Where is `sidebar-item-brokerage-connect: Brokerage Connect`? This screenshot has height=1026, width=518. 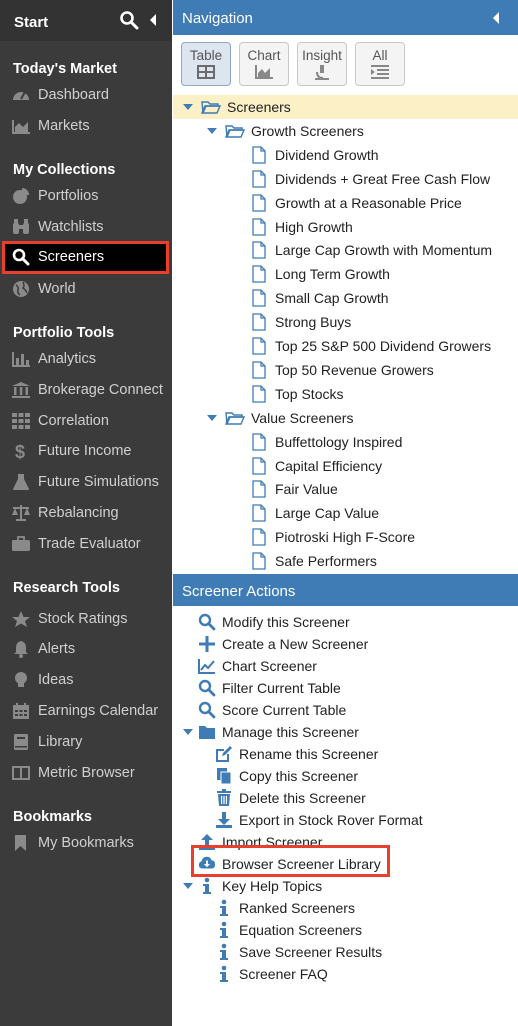
sidebar-item-brokerage-connect: Brokerage Connect is located at coordinates (86, 390).